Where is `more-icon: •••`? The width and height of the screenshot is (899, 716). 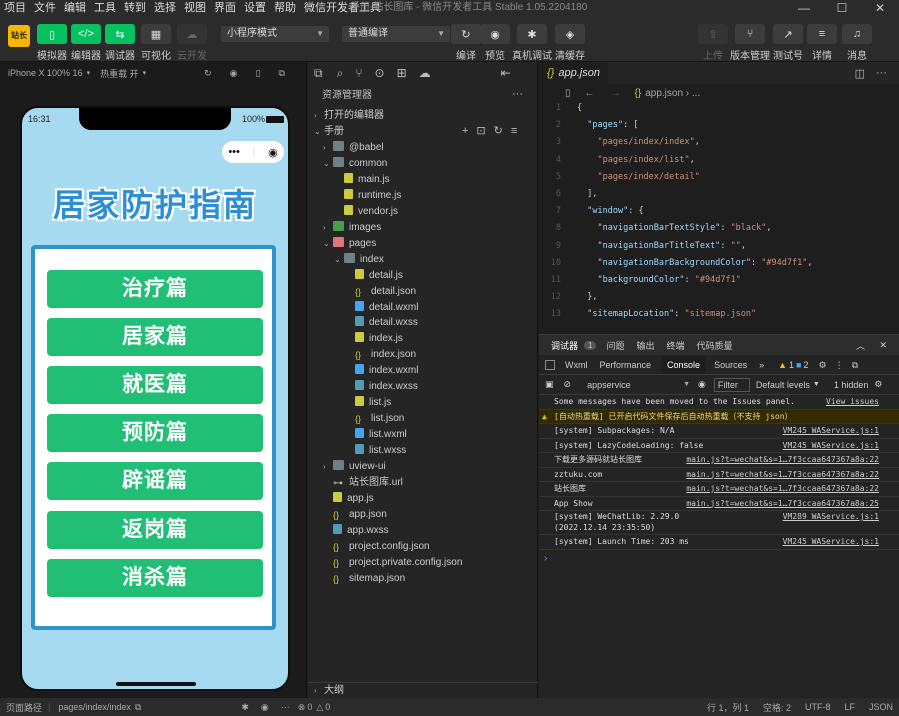 more-icon: ••• is located at coordinates (234, 152).